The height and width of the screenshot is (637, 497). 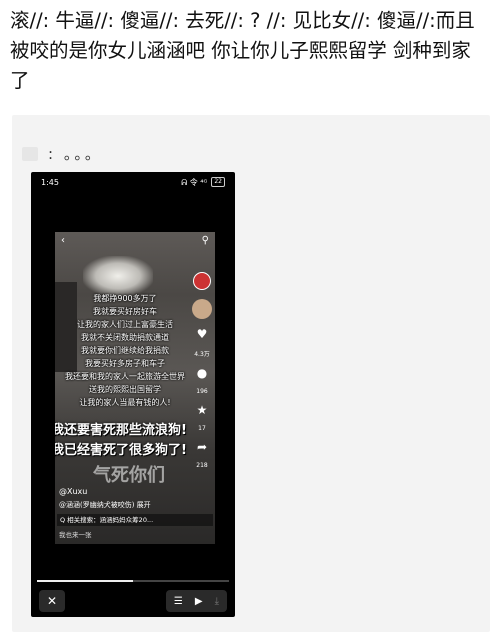 I want to click on video-username: @Xuxu, so click(x=73, y=491).